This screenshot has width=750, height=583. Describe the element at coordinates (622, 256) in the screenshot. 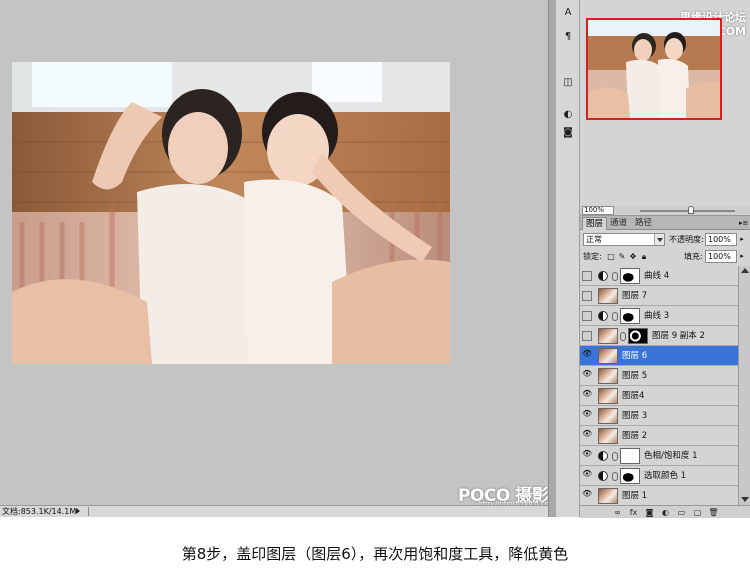

I see `lock-pixels-icon: ✎` at that location.